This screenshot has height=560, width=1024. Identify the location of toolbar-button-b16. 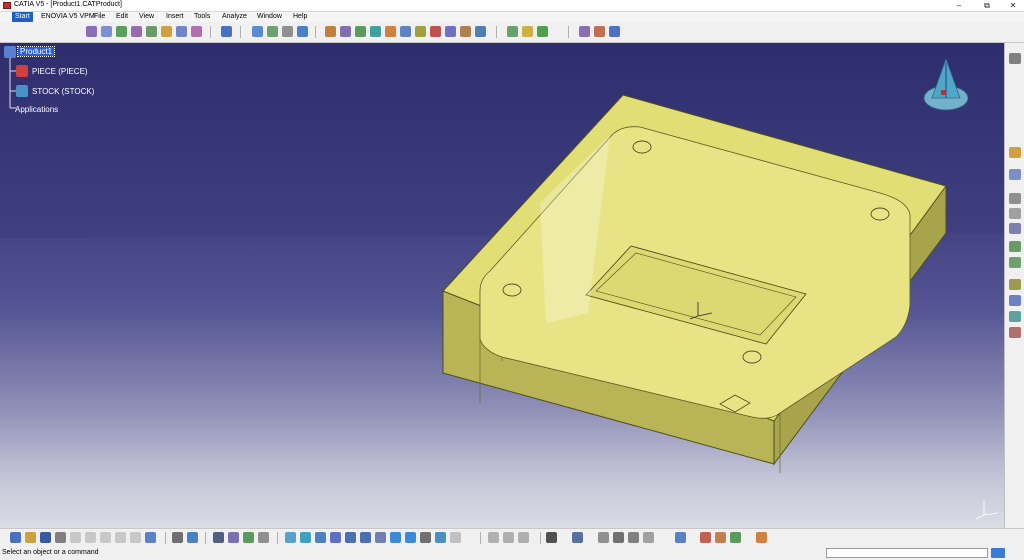
(705, 537).